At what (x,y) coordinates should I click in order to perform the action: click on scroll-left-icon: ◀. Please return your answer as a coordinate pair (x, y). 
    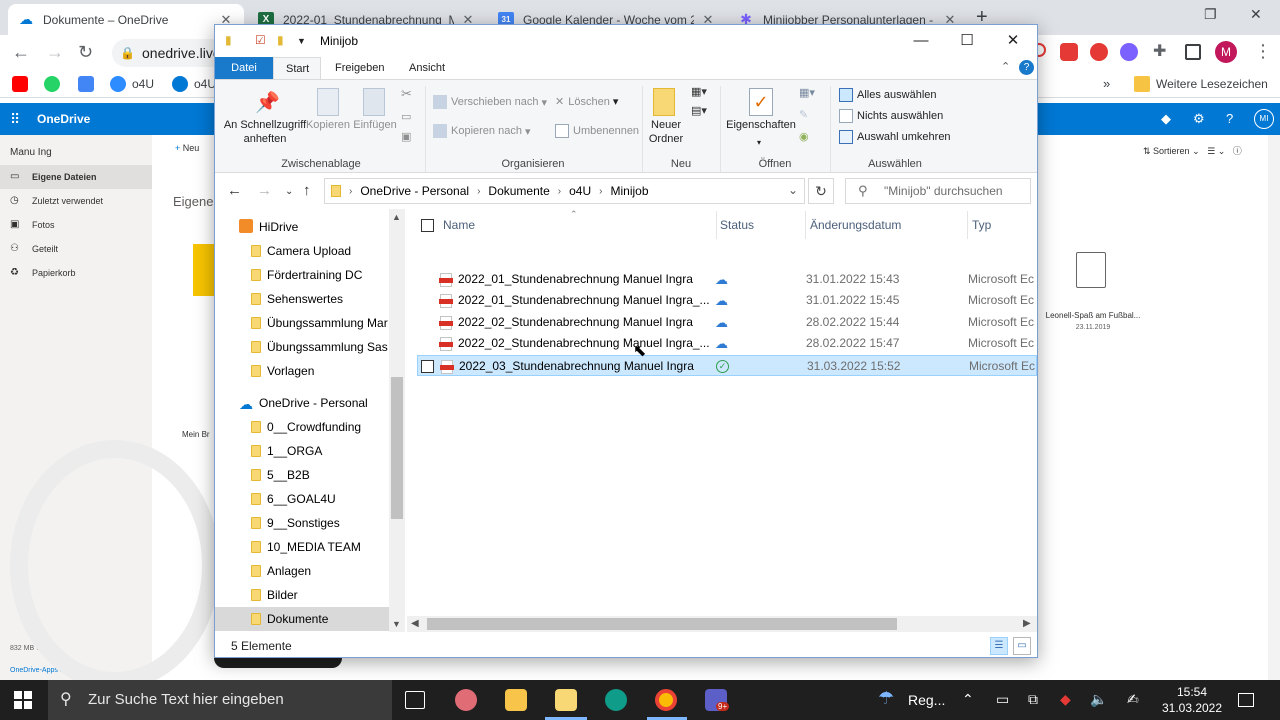
    Looking at the image, I should click on (415, 623).